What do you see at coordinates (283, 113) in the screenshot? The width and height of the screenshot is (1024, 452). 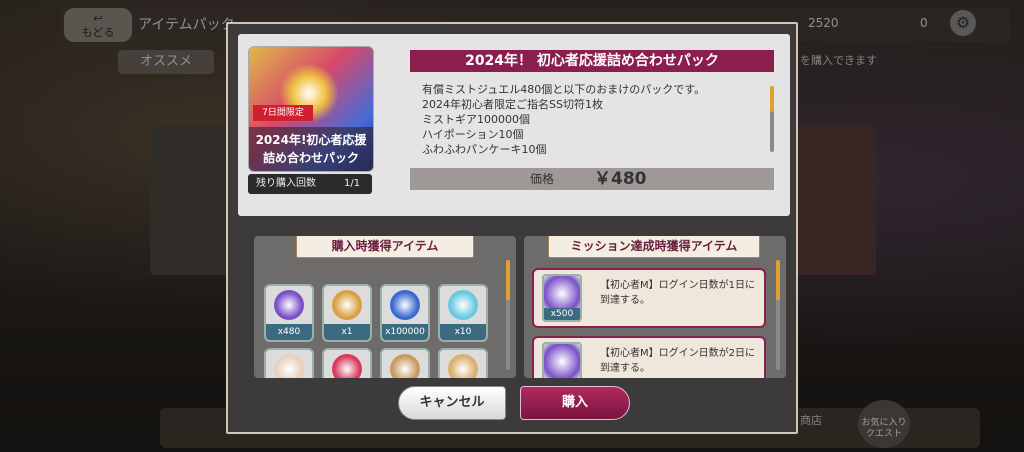 I see `limited-ribbon: 7日間限定` at bounding box center [283, 113].